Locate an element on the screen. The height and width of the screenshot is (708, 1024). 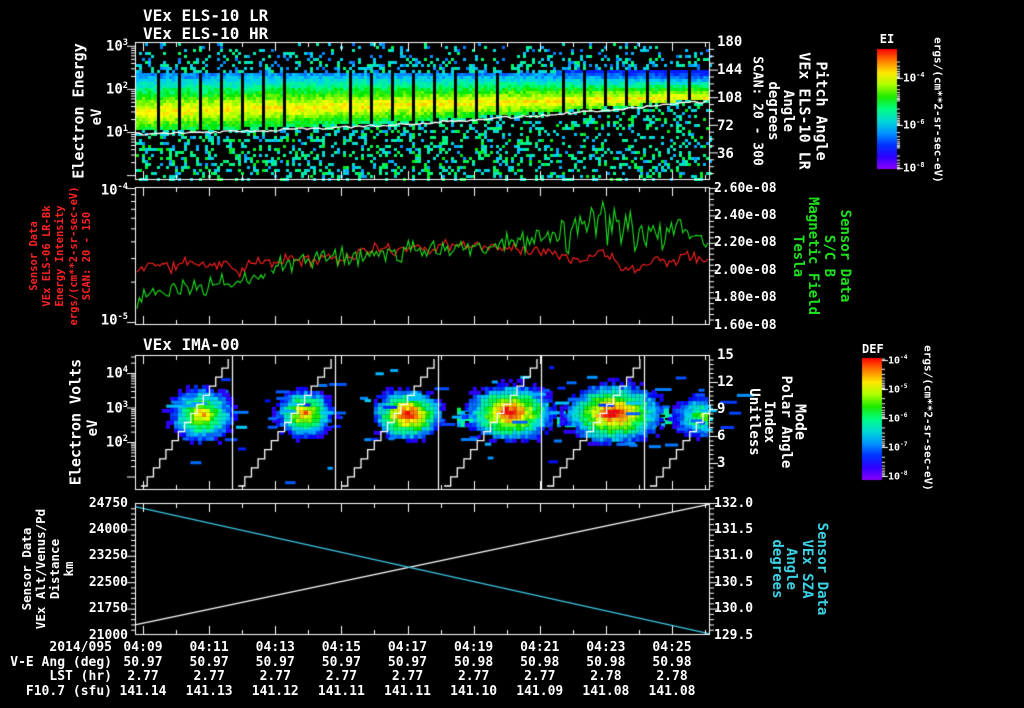
footer-times-value: 04:11 is located at coordinates (209, 647).